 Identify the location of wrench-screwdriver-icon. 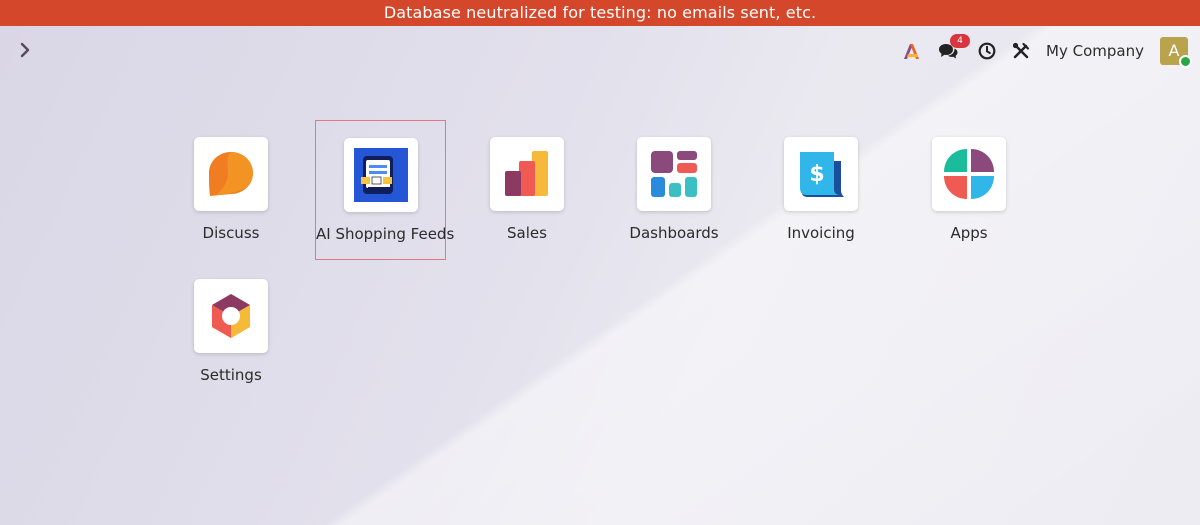
(1021, 50).